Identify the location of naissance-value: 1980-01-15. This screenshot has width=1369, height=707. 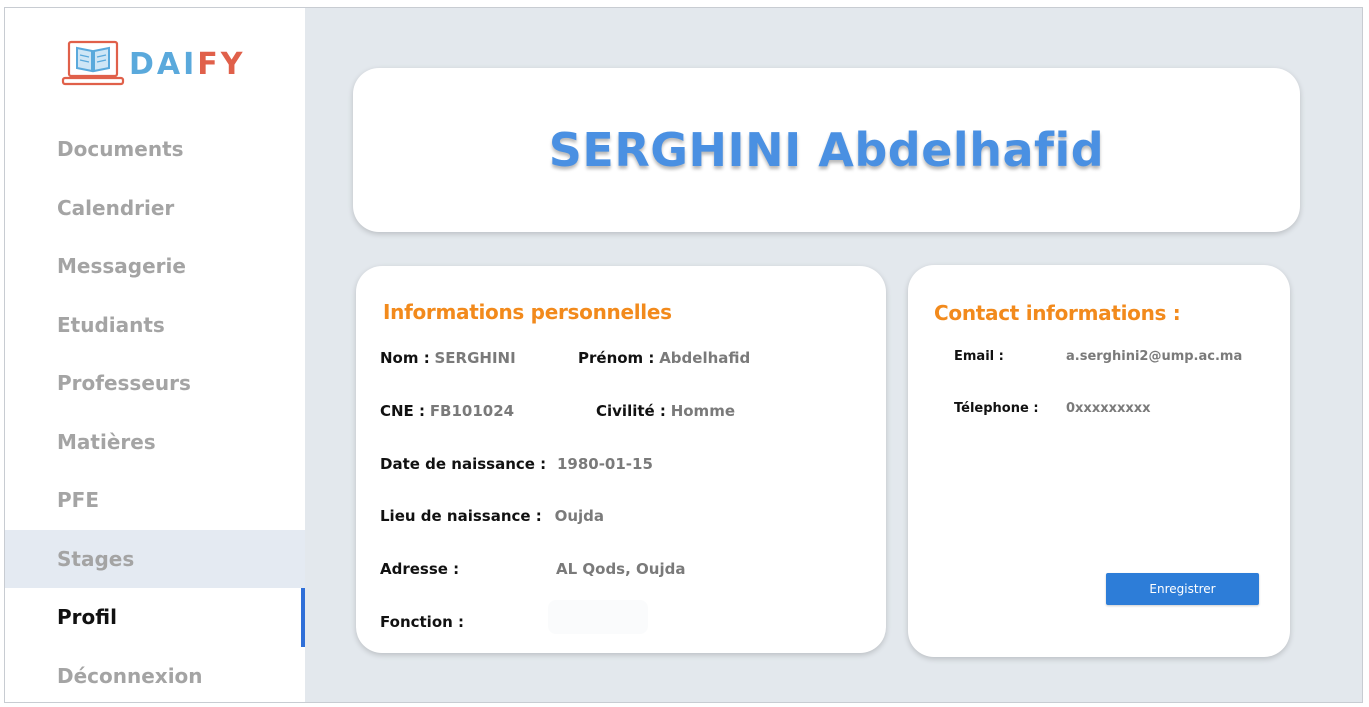
(604, 464).